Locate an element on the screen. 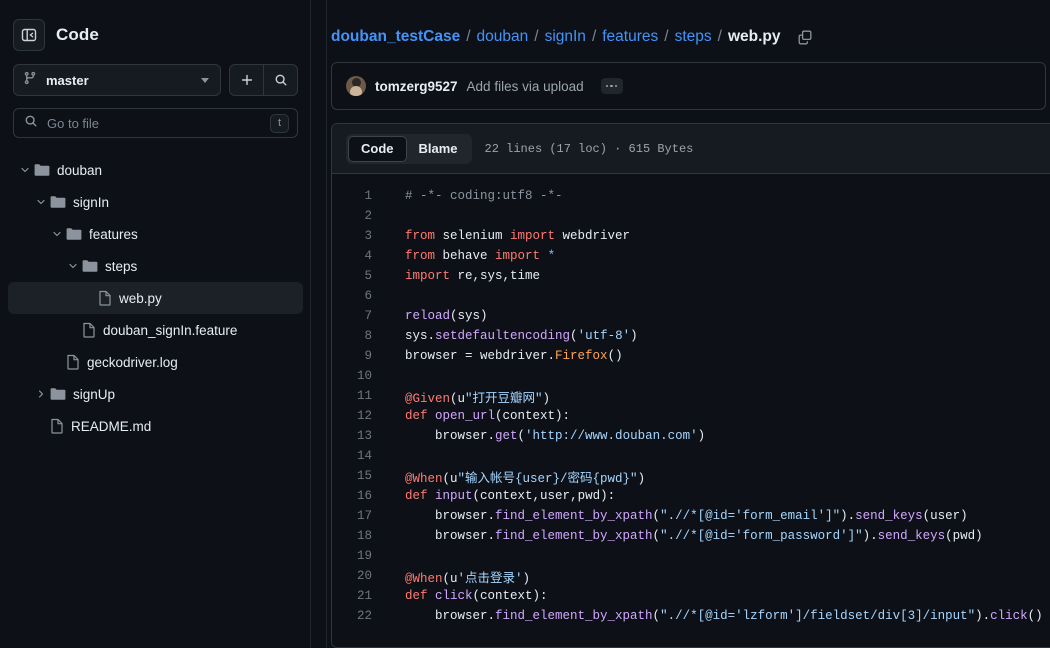  line-number: 18 is located at coordinates (356, 536).